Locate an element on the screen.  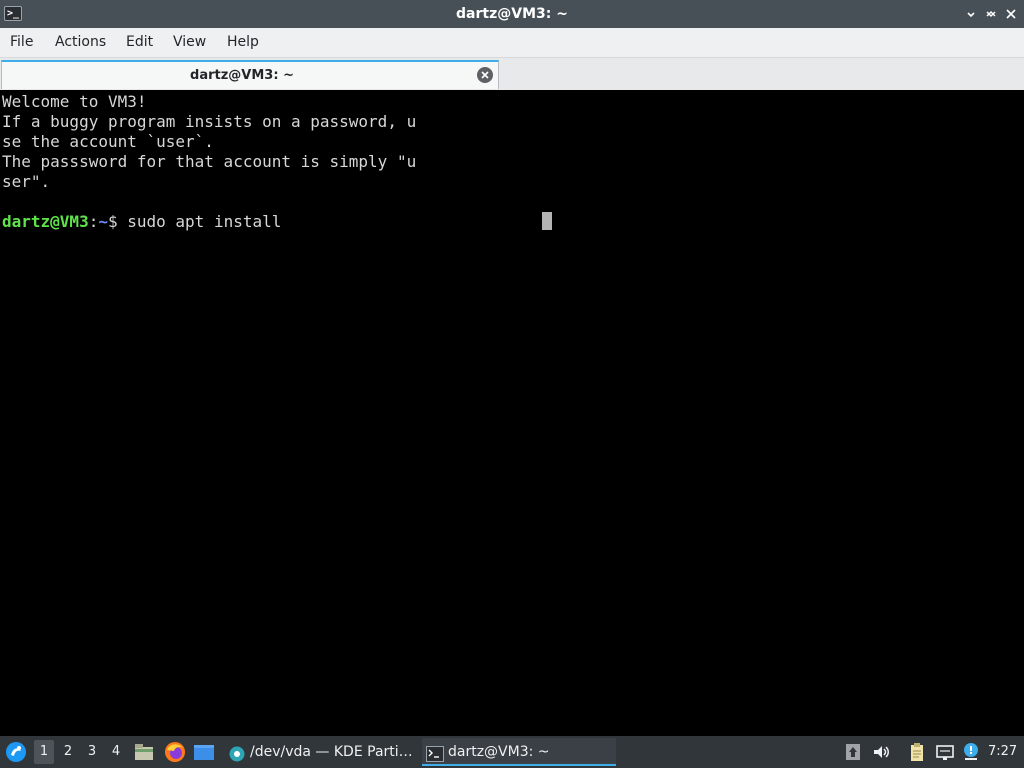
window-title: dartz@VM3: ~ is located at coordinates (512, 14).